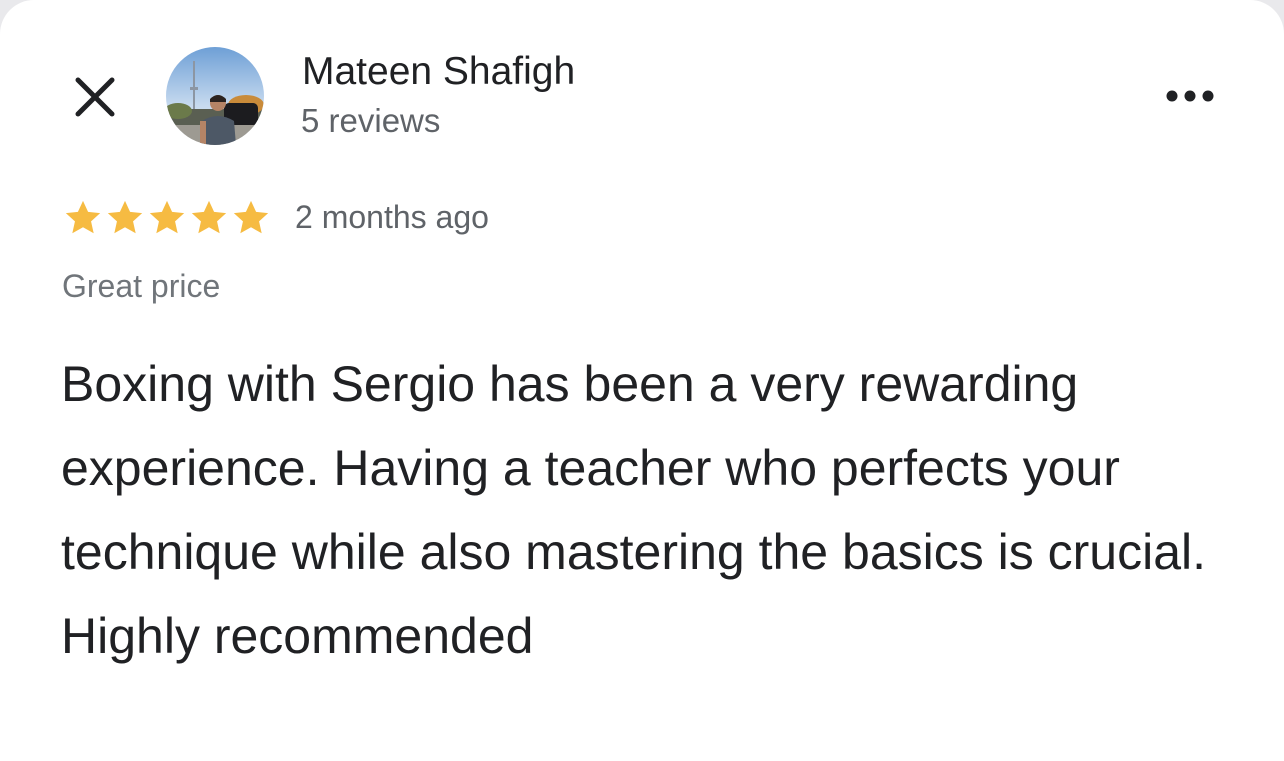 This screenshot has width=1284, height=761. What do you see at coordinates (438, 72) in the screenshot?
I see `reviewer-name: Mateen Shafigh` at bounding box center [438, 72].